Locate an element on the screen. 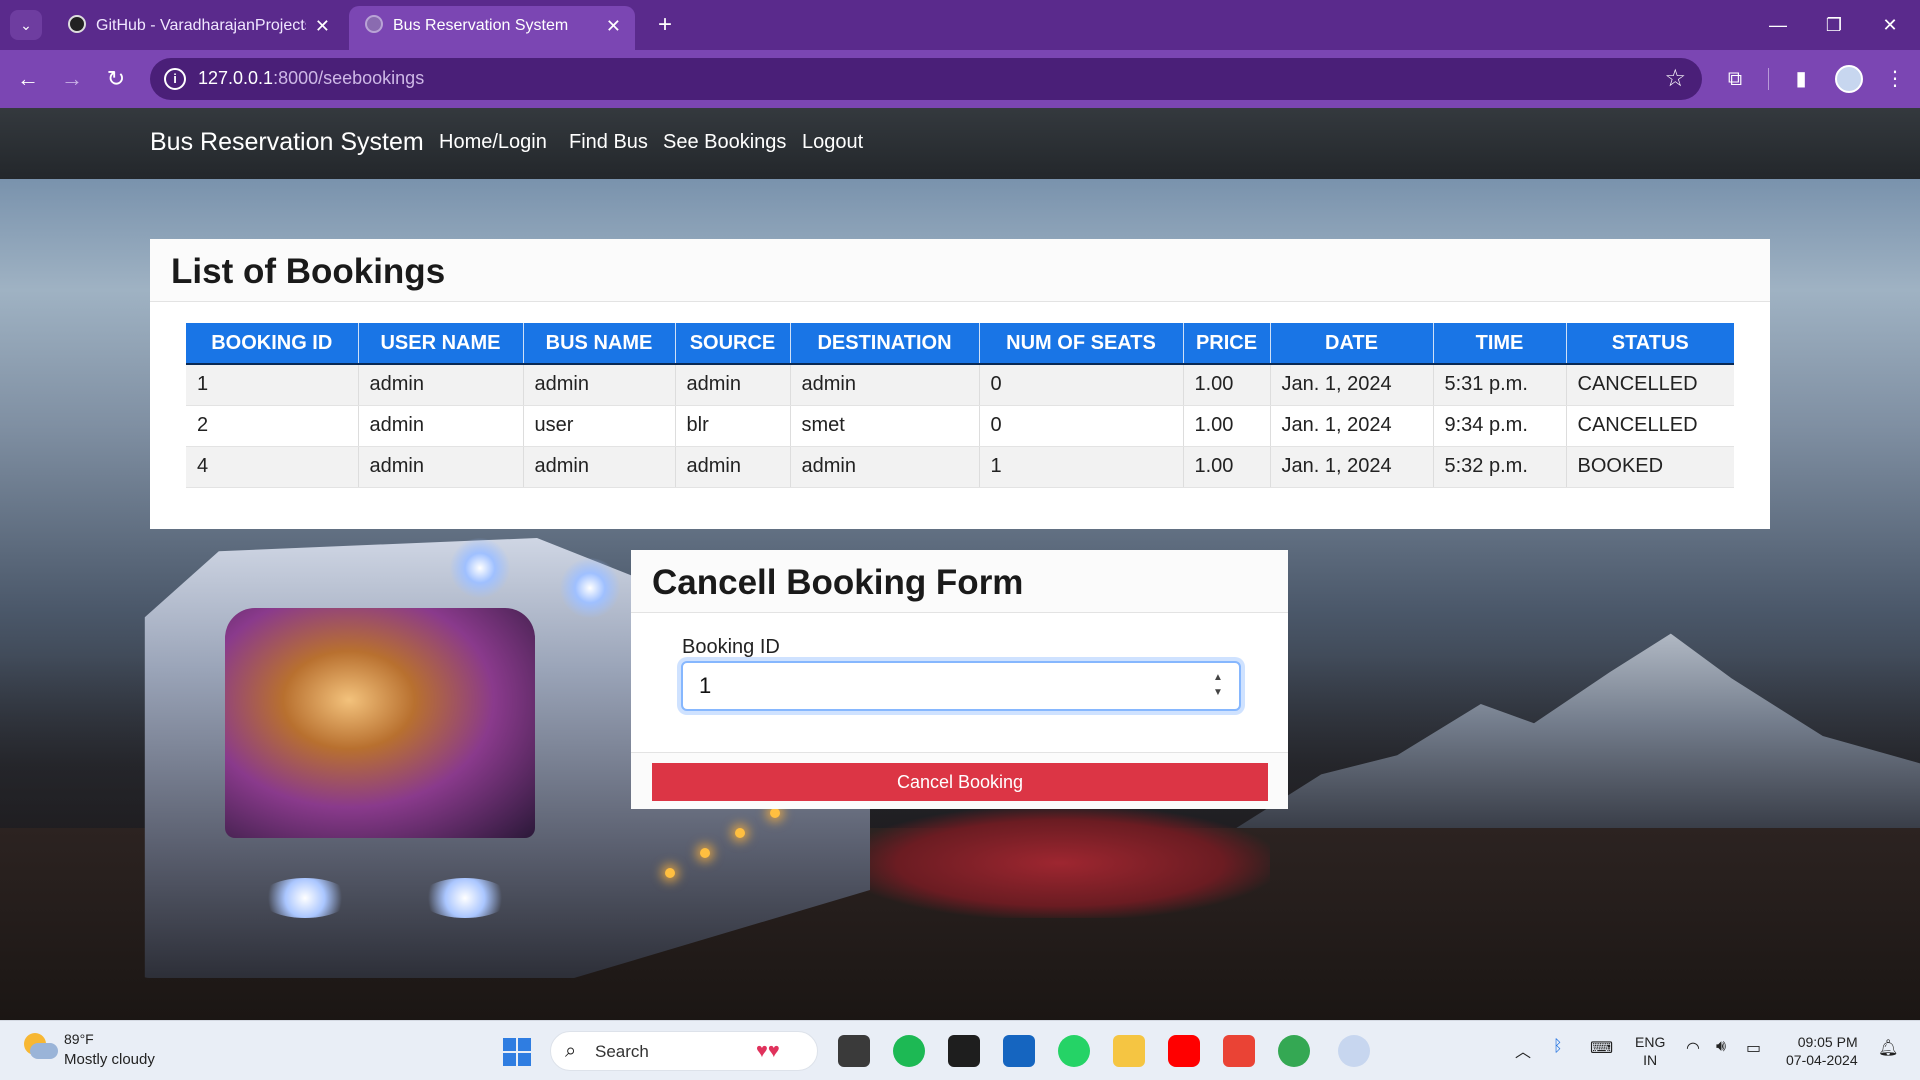 Image resolution: width=1920 pixels, height=1080 pixels. new-tab-plus-icon: + is located at coordinates (665, 25).